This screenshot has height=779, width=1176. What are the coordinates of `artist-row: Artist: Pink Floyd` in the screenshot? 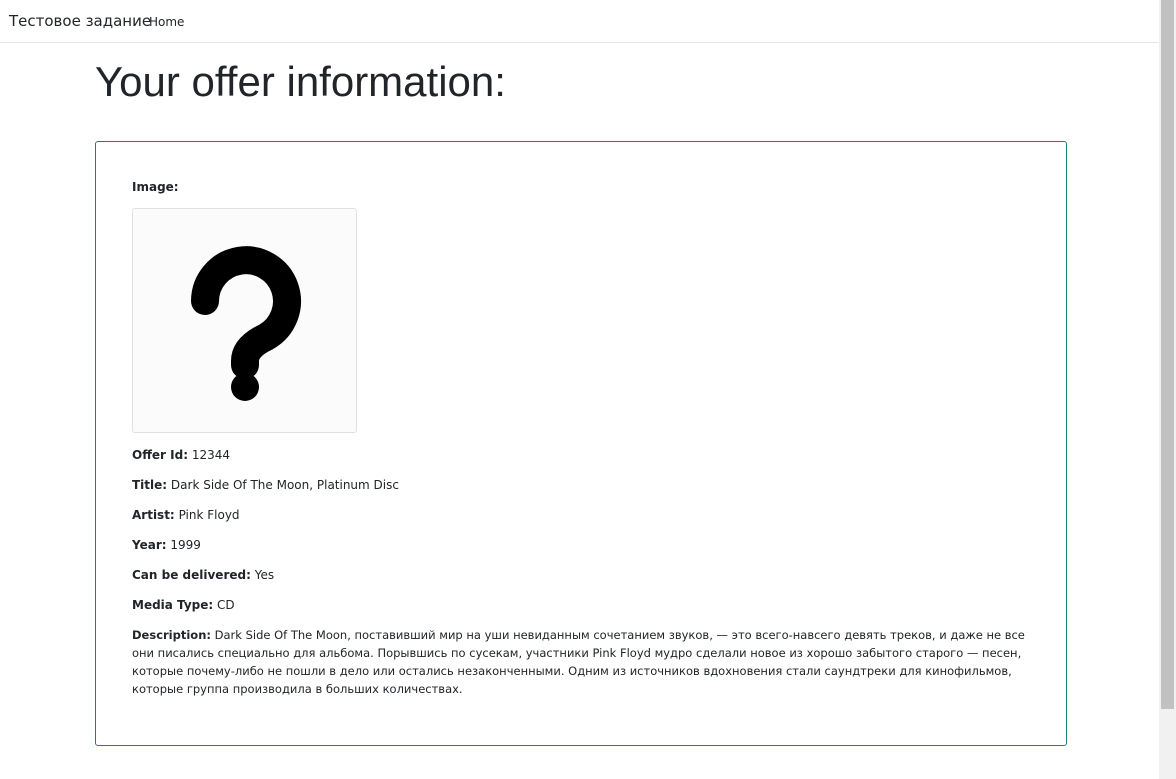 It's located at (186, 515).